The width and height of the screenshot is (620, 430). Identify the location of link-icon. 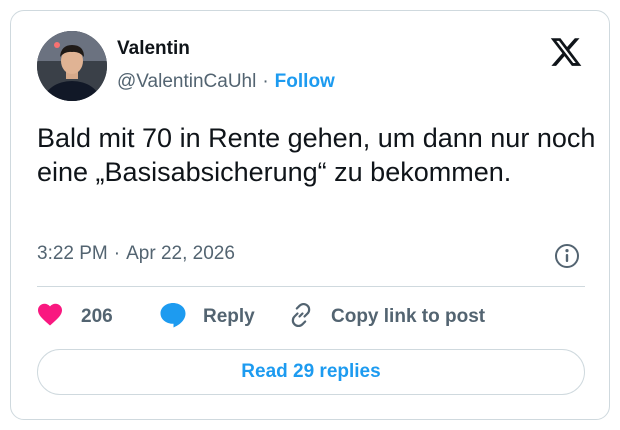
(301, 317).